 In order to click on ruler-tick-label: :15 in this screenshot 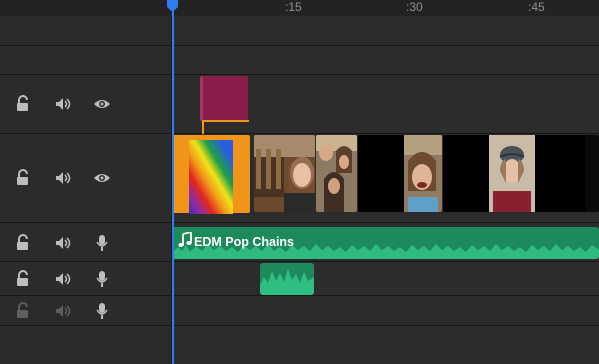, I will do `click(293, 7)`.